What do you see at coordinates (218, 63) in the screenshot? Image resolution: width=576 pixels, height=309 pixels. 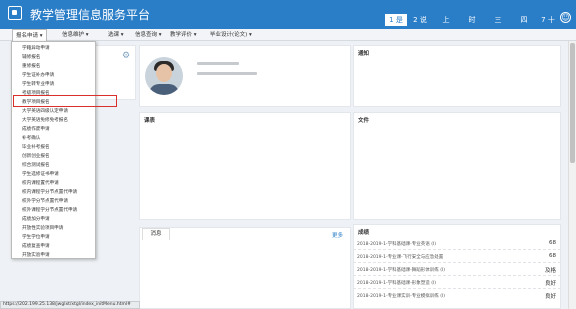 I see `redacted-name` at bounding box center [218, 63].